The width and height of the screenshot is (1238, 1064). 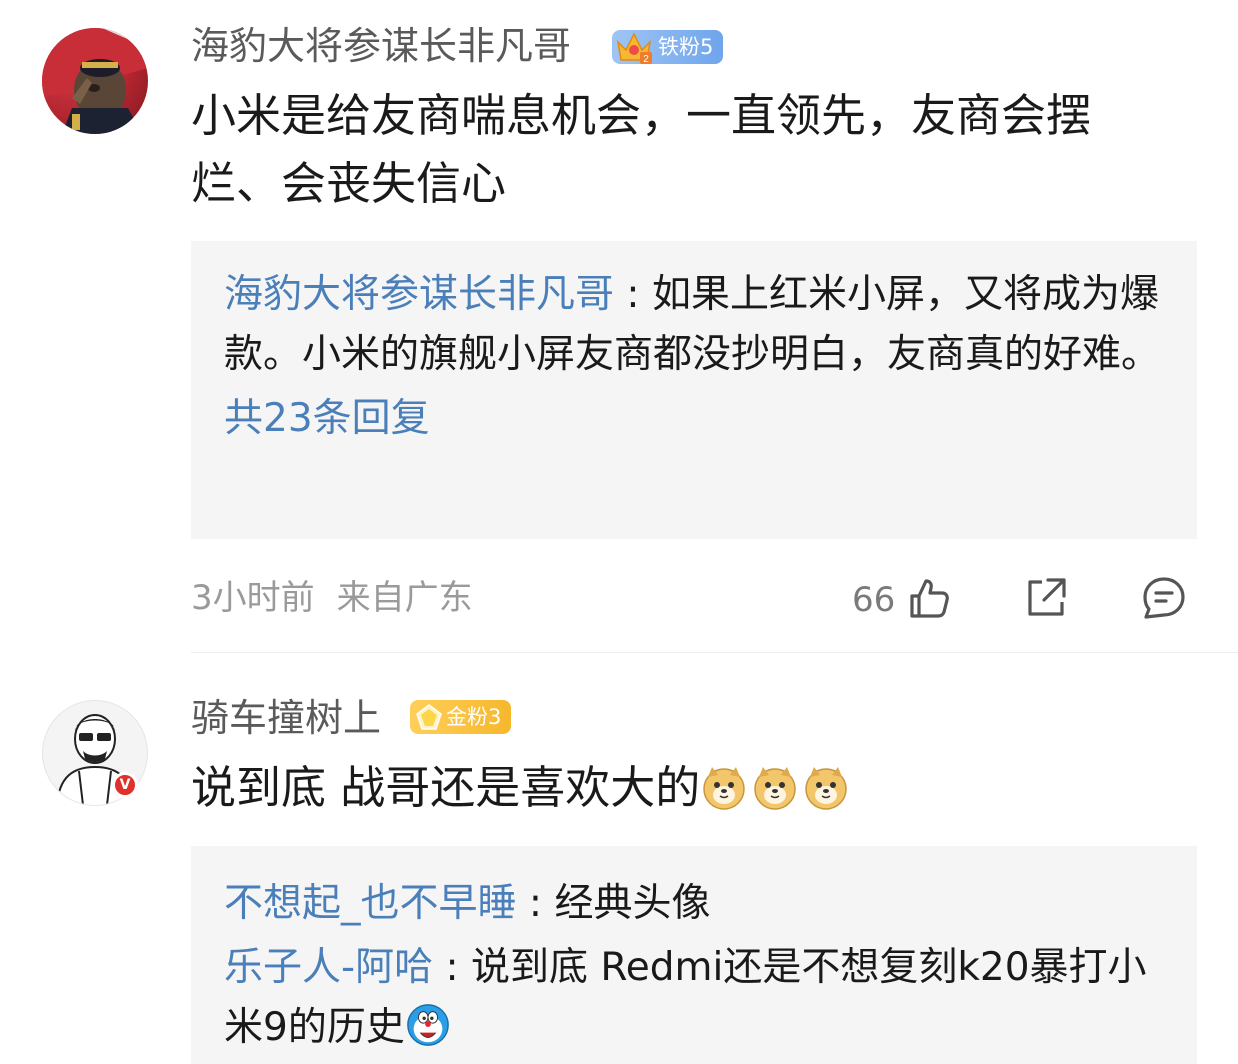 What do you see at coordinates (694, 419) in the screenshot?
I see `reply-count-link: 共23条回复` at bounding box center [694, 419].